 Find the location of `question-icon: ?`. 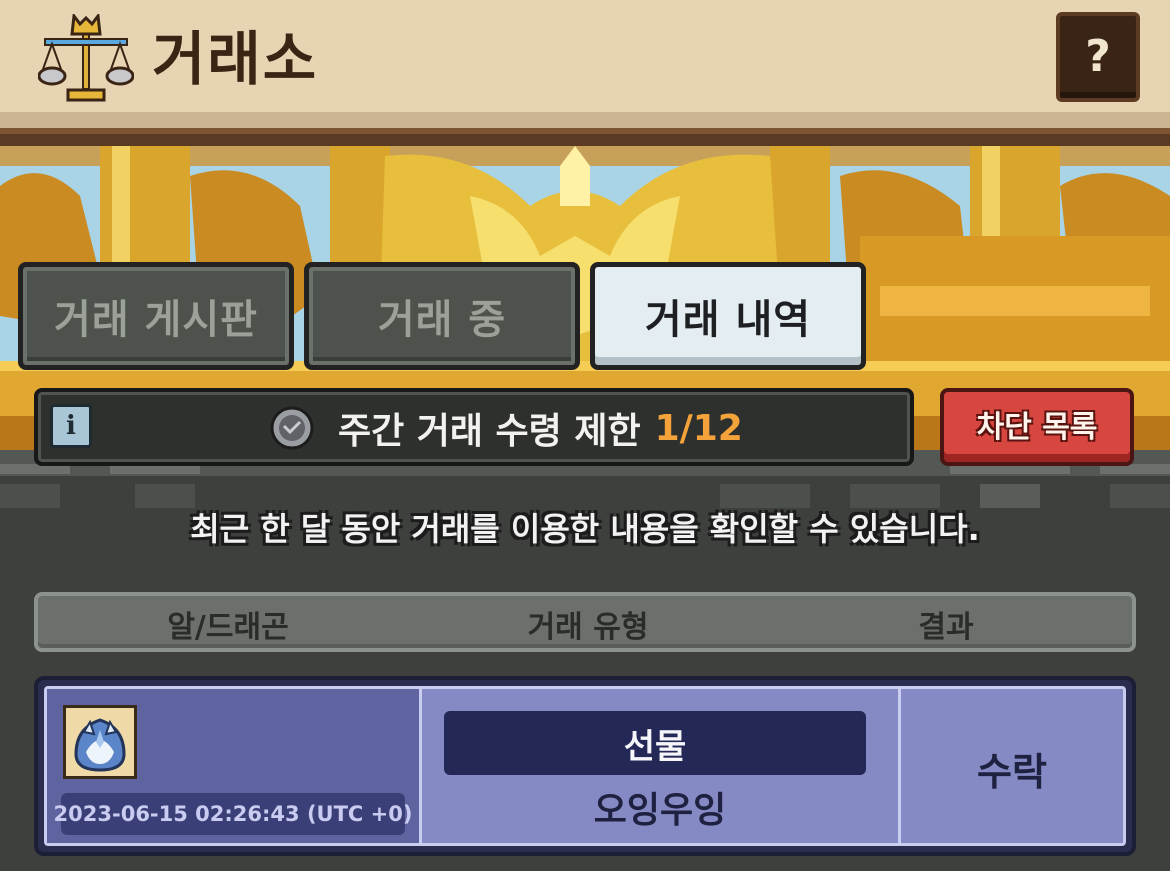

question-icon: ? is located at coordinates (1098, 56).